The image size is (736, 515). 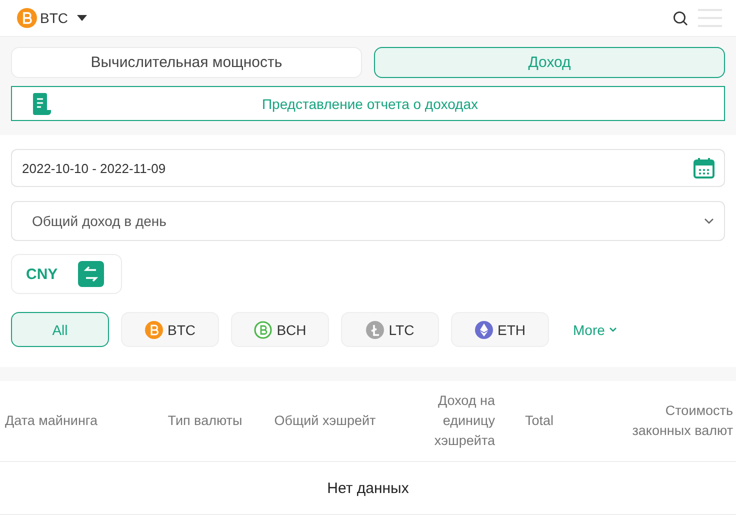 What do you see at coordinates (170, 329) in the screenshot?
I see `coin-filter: BTC` at bounding box center [170, 329].